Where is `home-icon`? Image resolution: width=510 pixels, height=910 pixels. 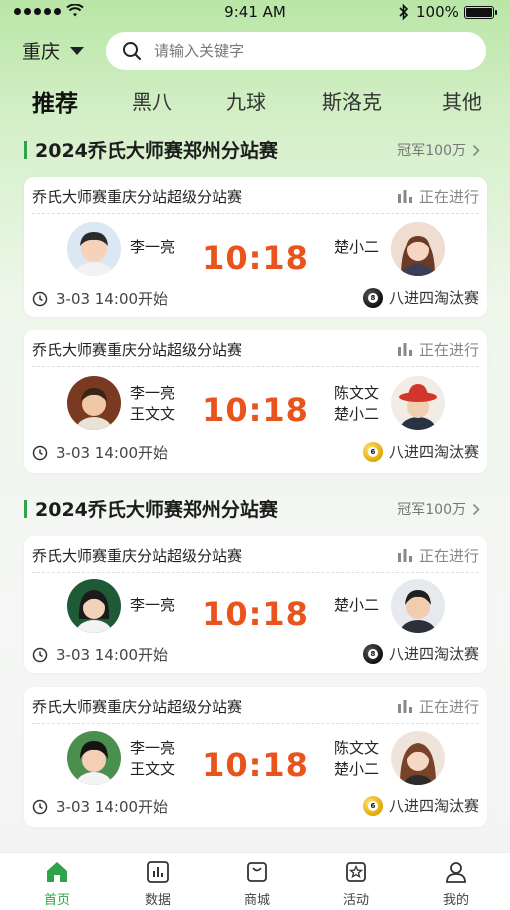
home-icon is located at coordinates (57, 872).